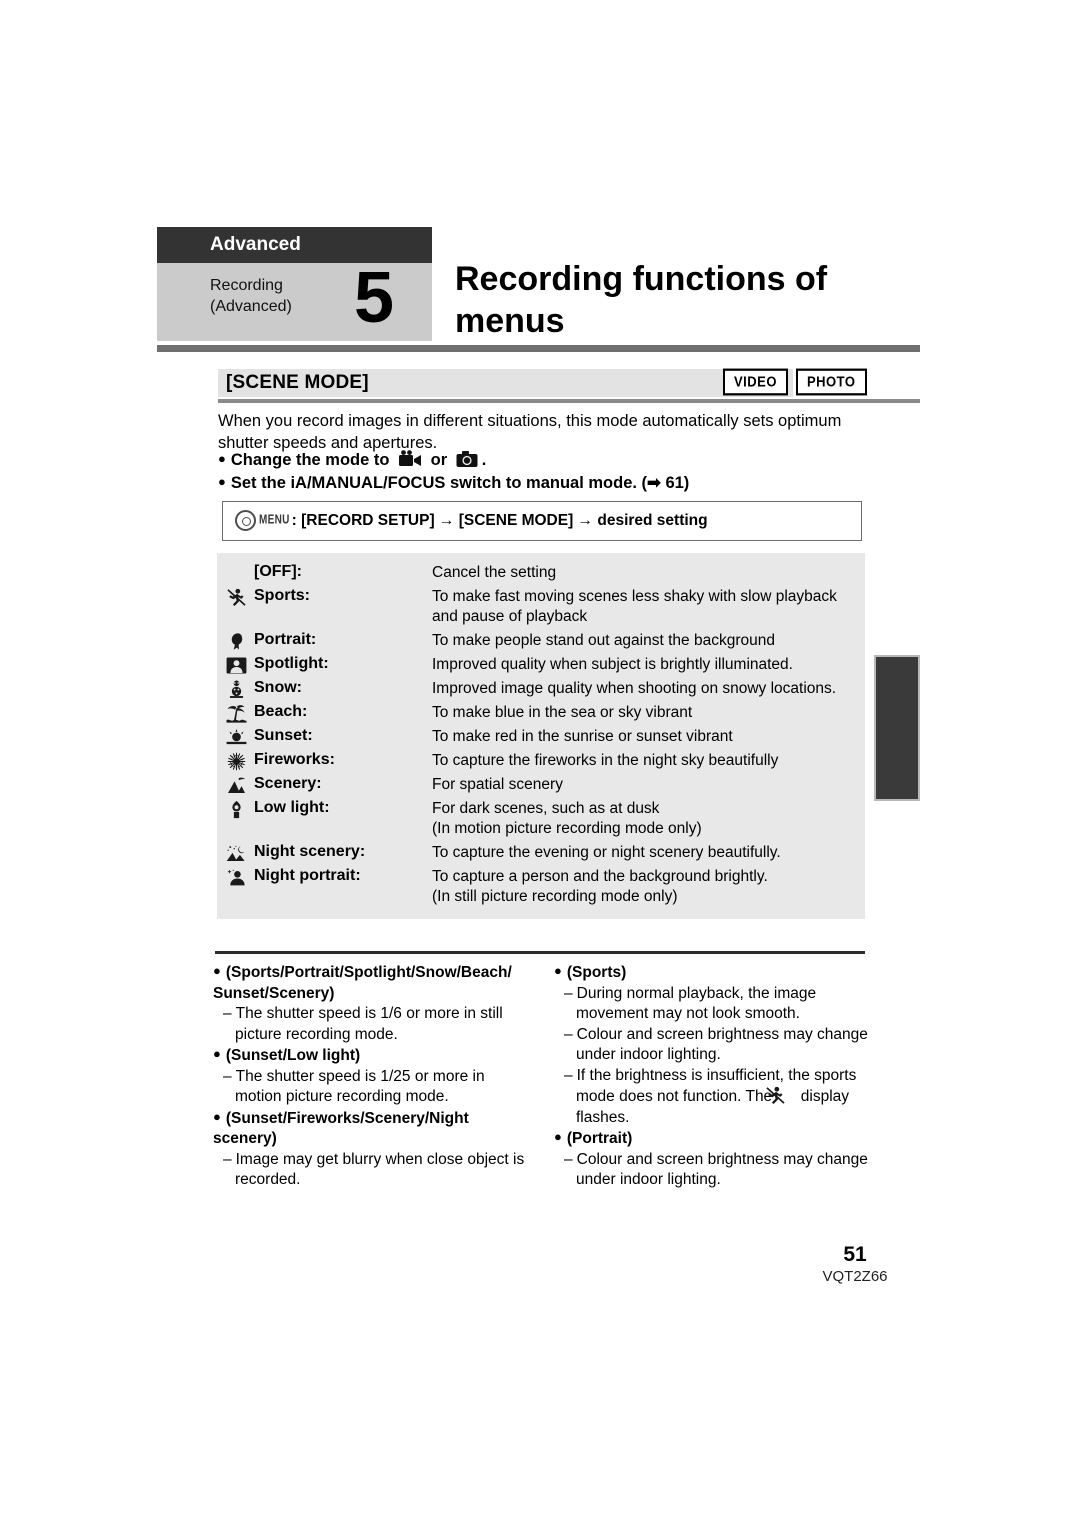 This screenshot has width=1080, height=1526. What do you see at coordinates (713, 973) in the screenshot?
I see `note-group-heading: ● (Sports)` at bounding box center [713, 973].